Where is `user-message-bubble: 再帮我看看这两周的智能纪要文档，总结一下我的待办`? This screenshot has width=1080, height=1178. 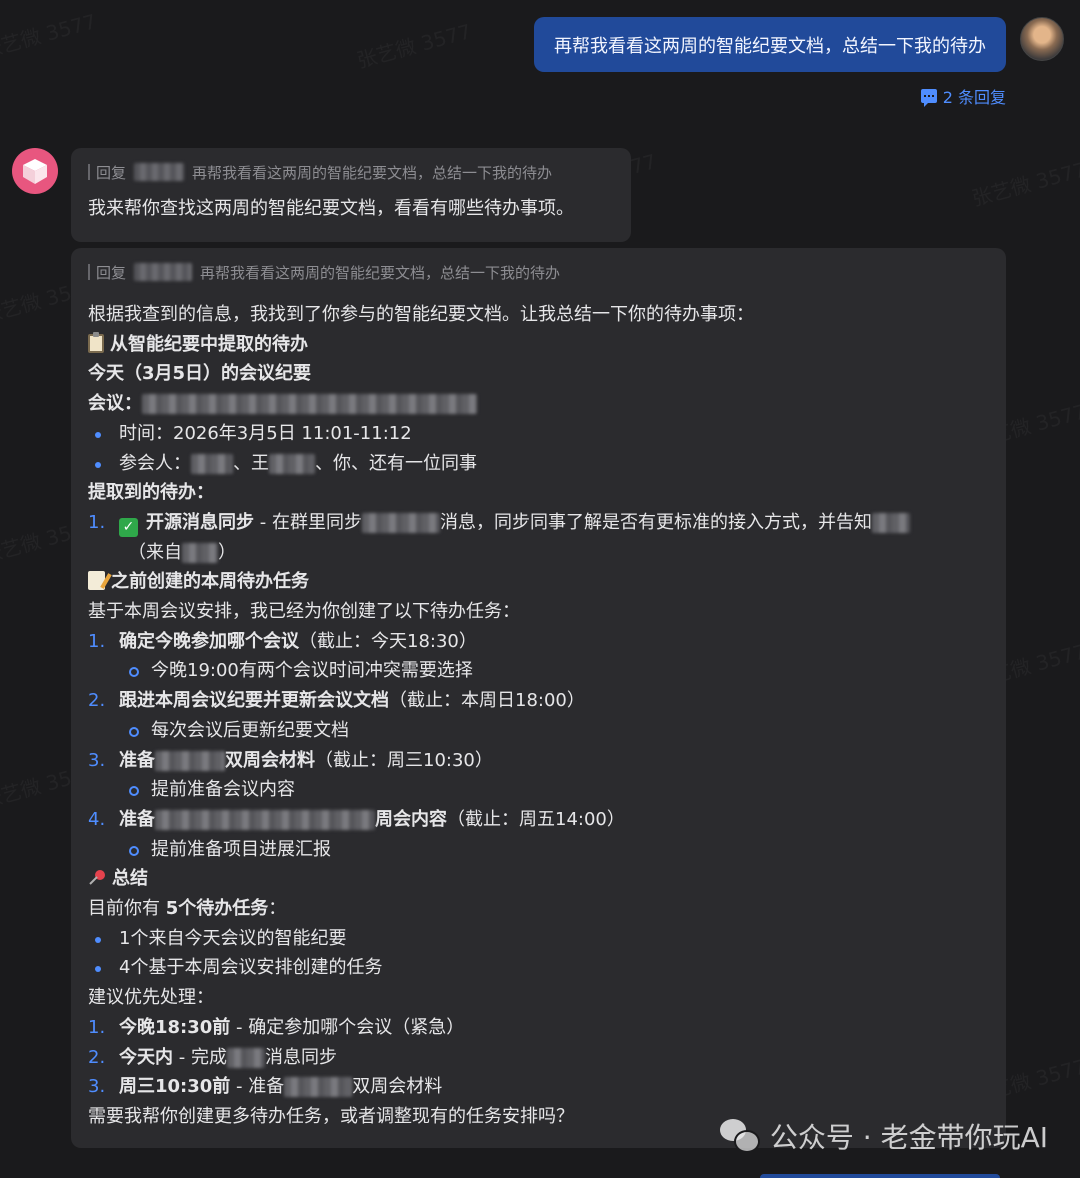
user-message-bubble: 再帮我看看这两周的智能纪要文档，总结一下我的待办 is located at coordinates (770, 44).